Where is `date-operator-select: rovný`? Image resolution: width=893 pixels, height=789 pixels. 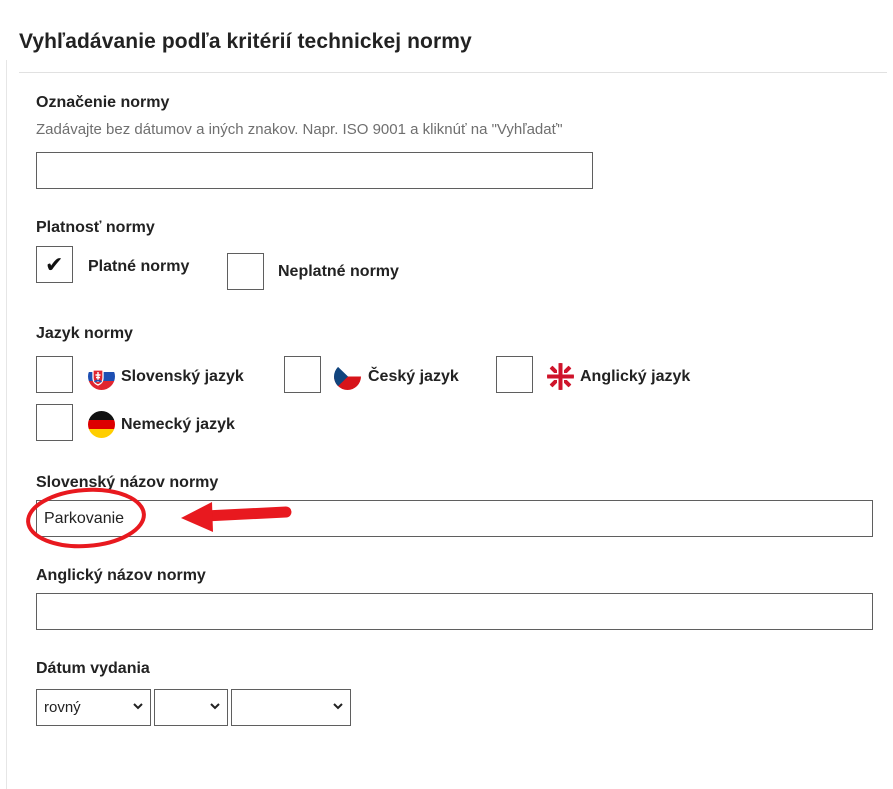
date-operator-select: rovný is located at coordinates (93, 707).